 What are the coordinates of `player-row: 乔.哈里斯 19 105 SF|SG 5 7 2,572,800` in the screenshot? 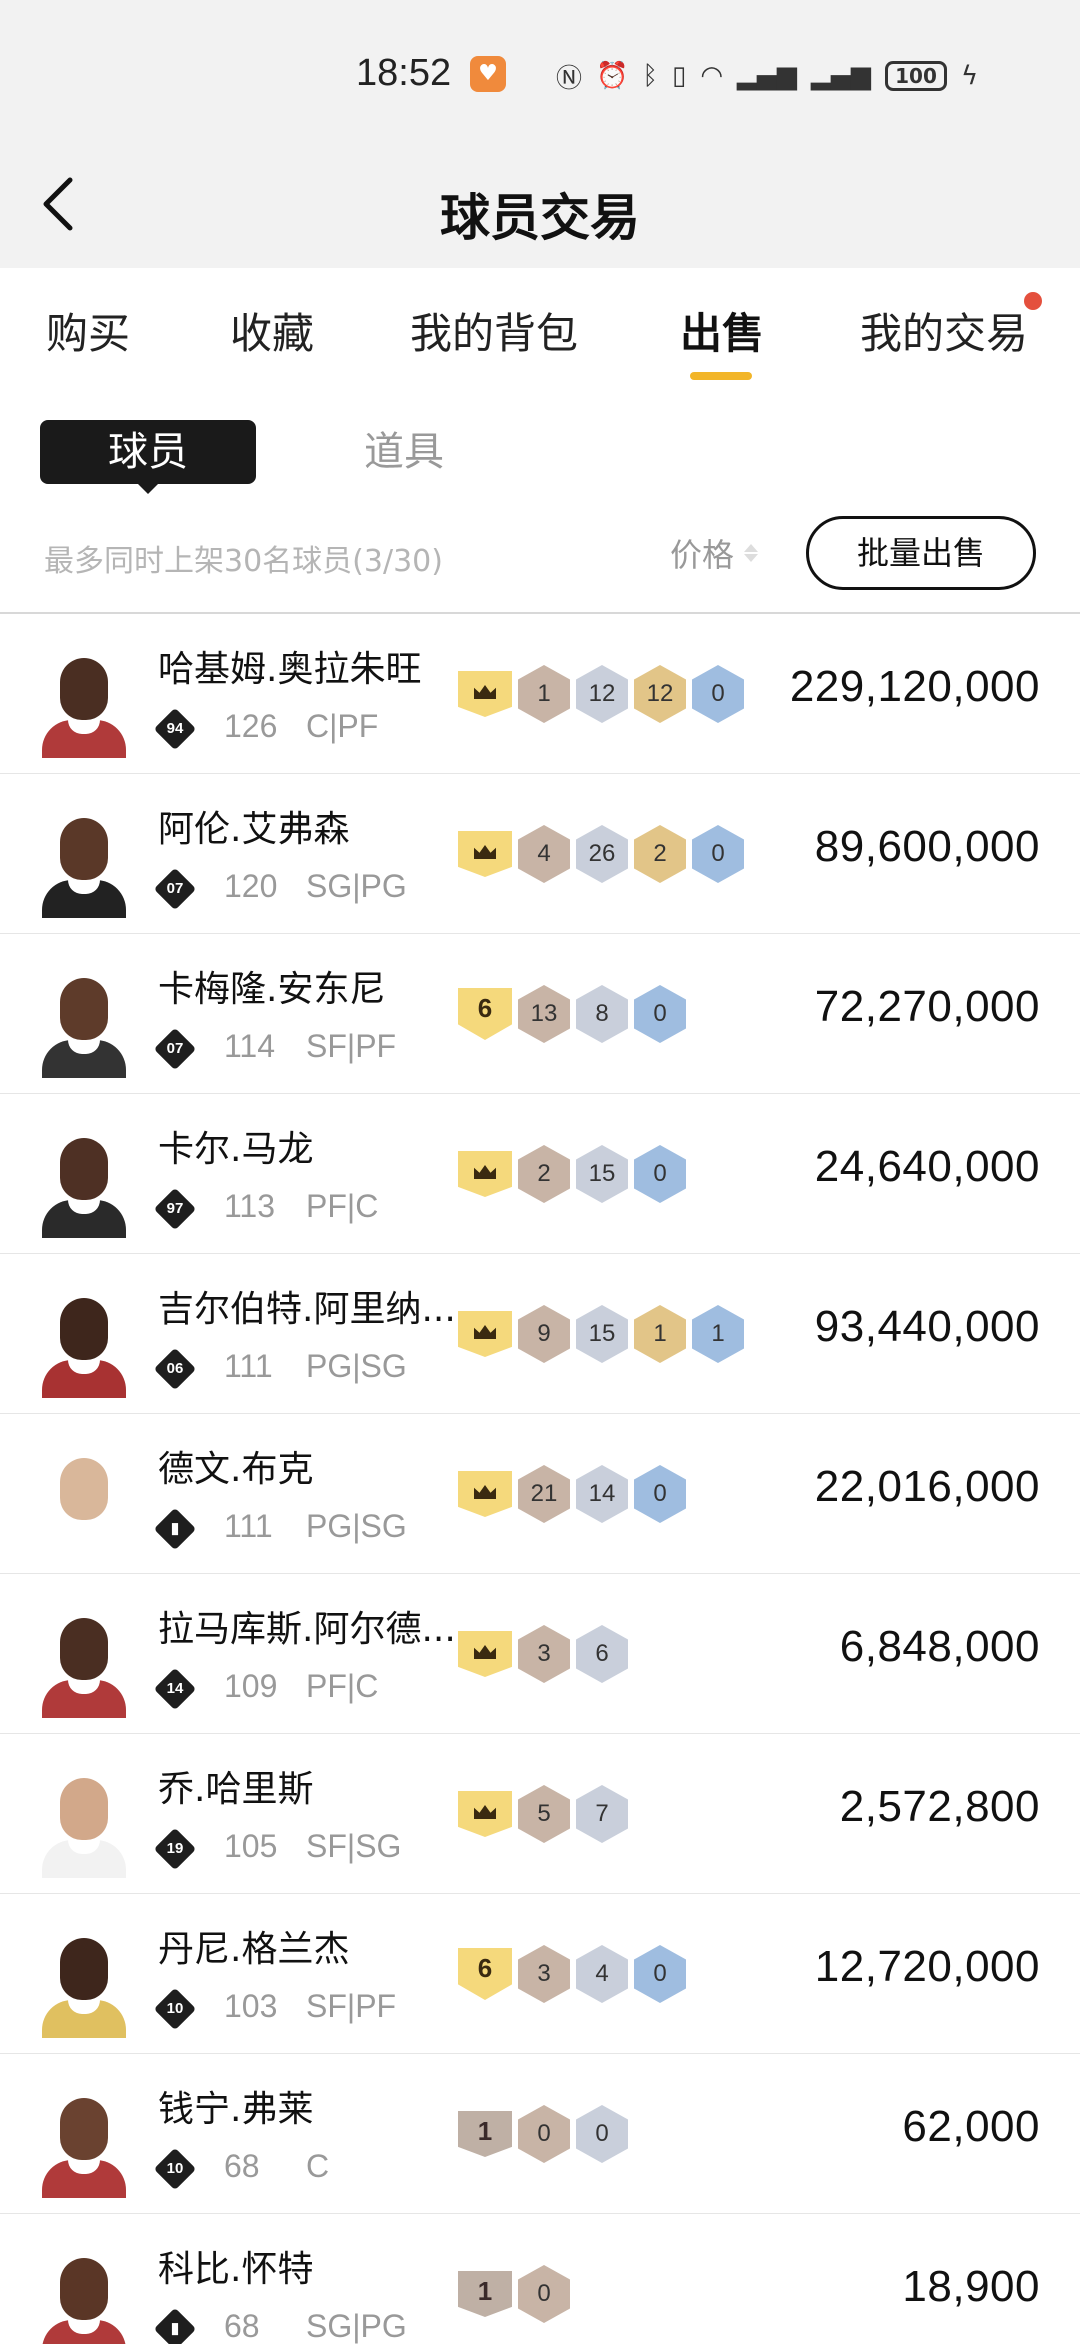 It's located at (540, 1814).